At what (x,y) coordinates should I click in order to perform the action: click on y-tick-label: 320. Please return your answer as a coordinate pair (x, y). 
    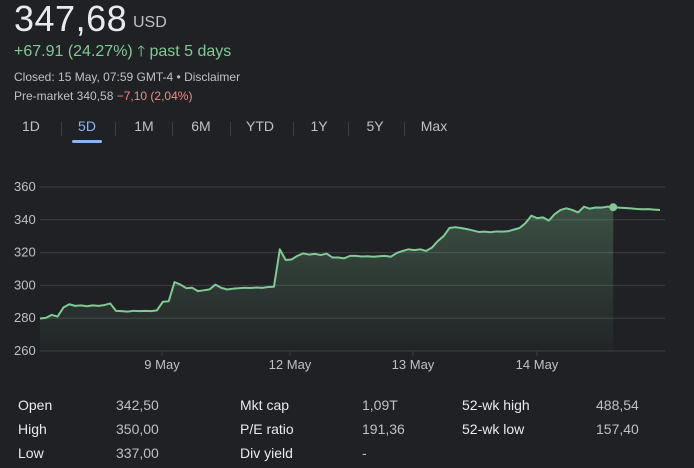
    Looking at the image, I should click on (25, 252).